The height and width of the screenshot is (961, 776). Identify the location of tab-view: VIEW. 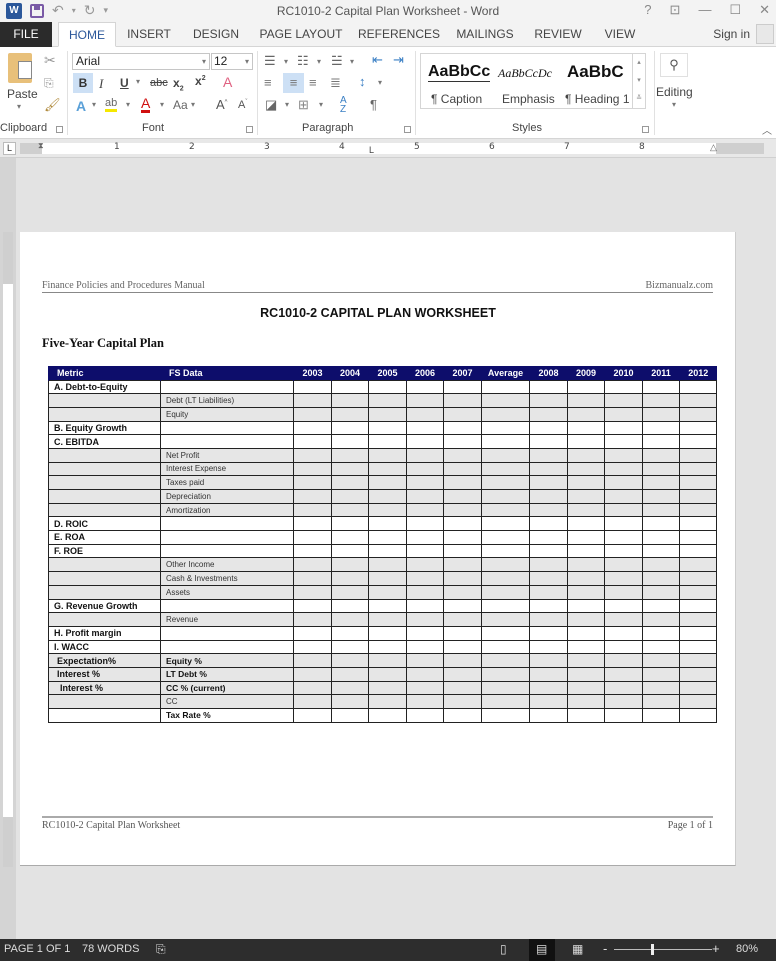
(620, 34).